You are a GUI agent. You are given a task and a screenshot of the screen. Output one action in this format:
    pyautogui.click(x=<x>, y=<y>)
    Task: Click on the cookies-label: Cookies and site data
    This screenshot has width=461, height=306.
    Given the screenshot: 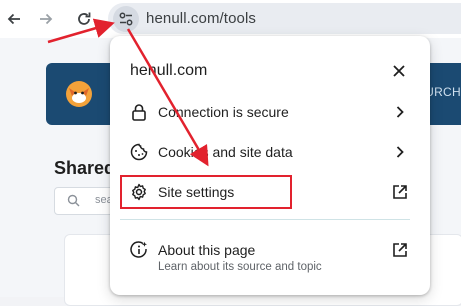 What is the action you would take?
    pyautogui.click(x=225, y=152)
    